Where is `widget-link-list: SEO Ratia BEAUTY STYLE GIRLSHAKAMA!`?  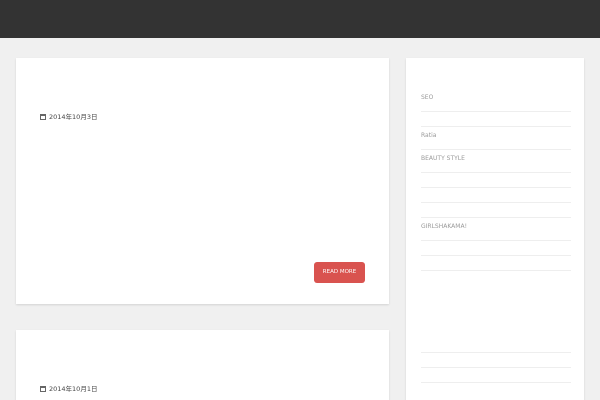
widget-link-list: SEO Ratia BEAUTY STYLE GIRLSHAKAMA! is located at coordinates (496, 183).